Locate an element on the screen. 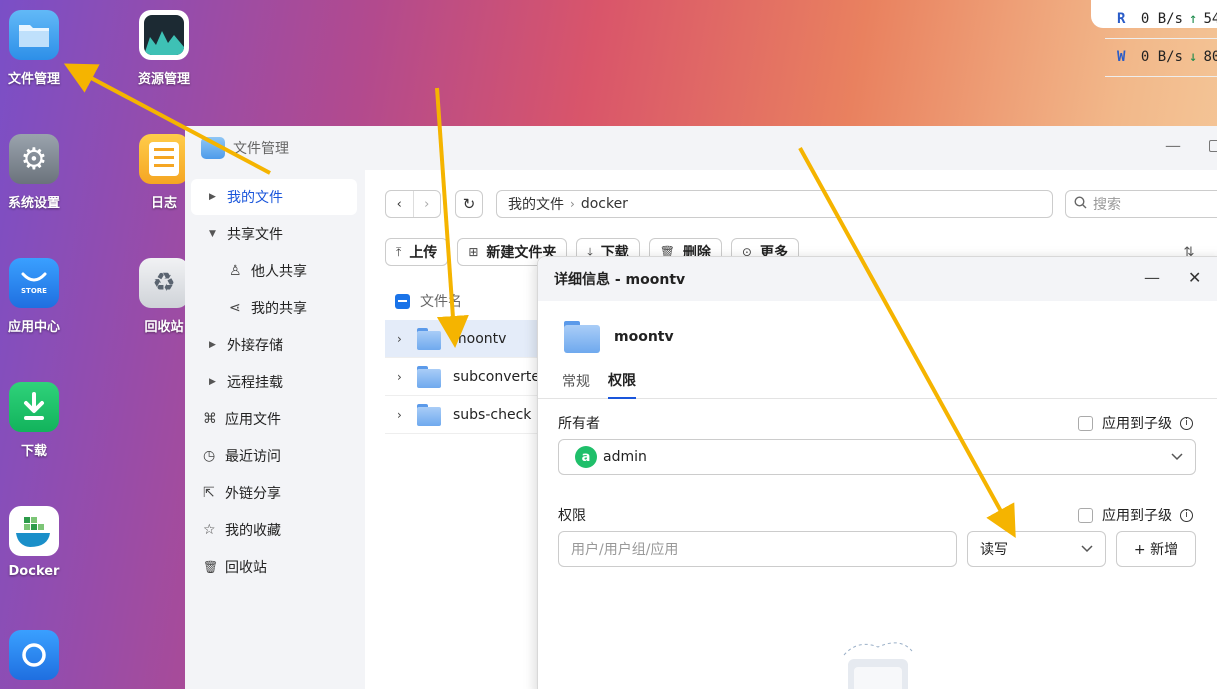 Image resolution: width=1217 pixels, height=689 pixels. sidebar-item-shared-files: ▼ 共享文件 is located at coordinates (274, 234).